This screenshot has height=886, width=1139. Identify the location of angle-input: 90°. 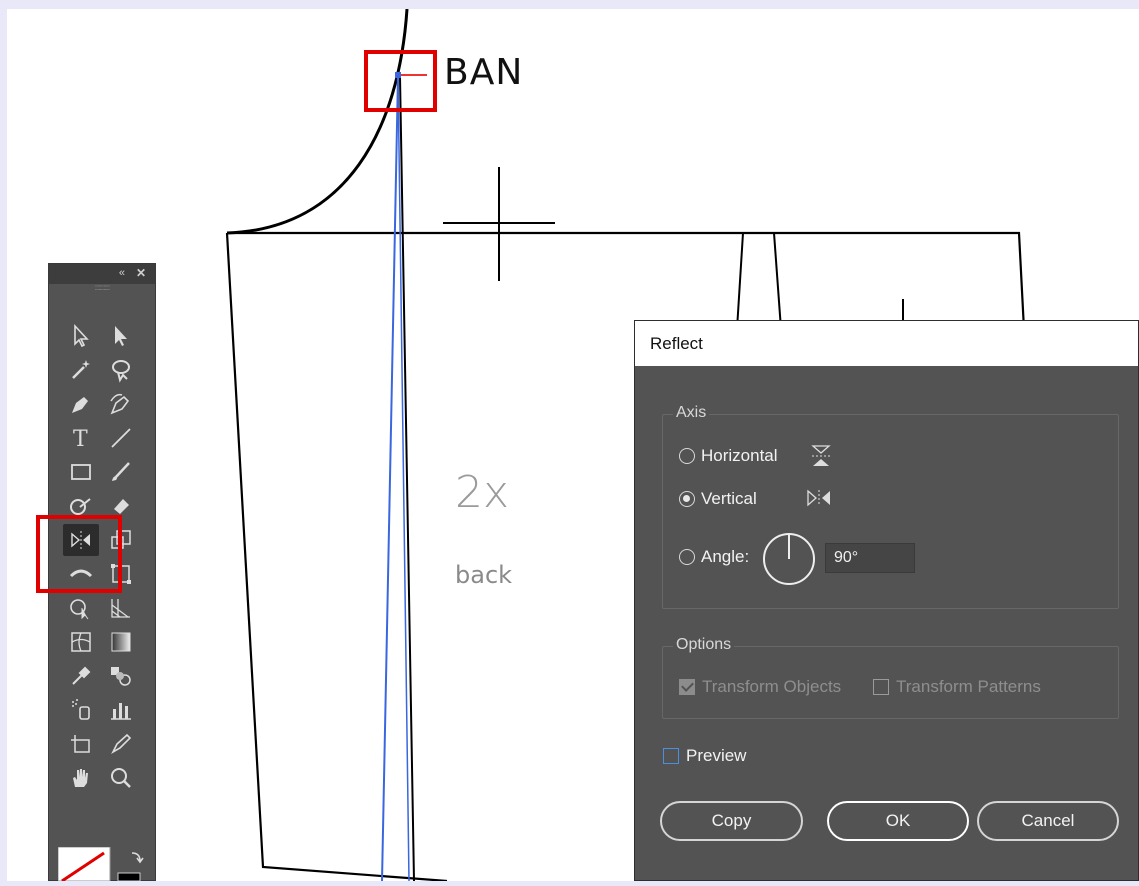
(870, 558).